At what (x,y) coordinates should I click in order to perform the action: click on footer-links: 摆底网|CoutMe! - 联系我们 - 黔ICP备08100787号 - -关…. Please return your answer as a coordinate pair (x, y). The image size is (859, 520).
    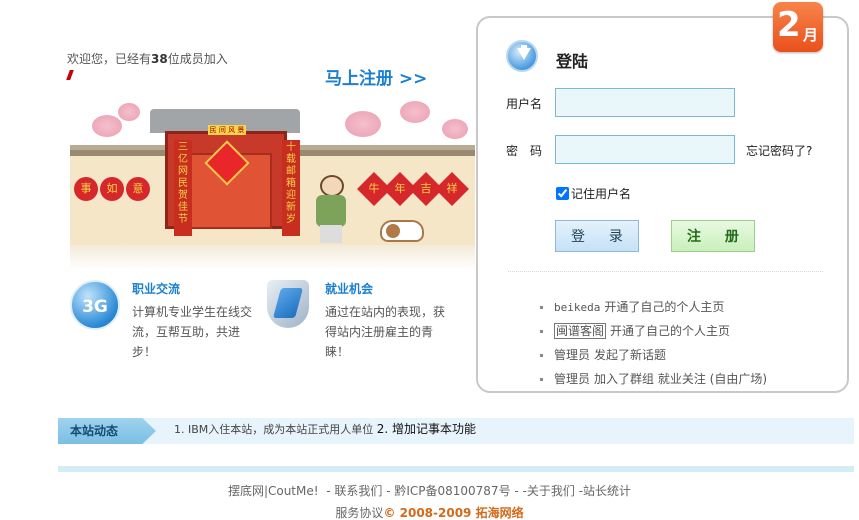
    Looking at the image, I should click on (429, 490).